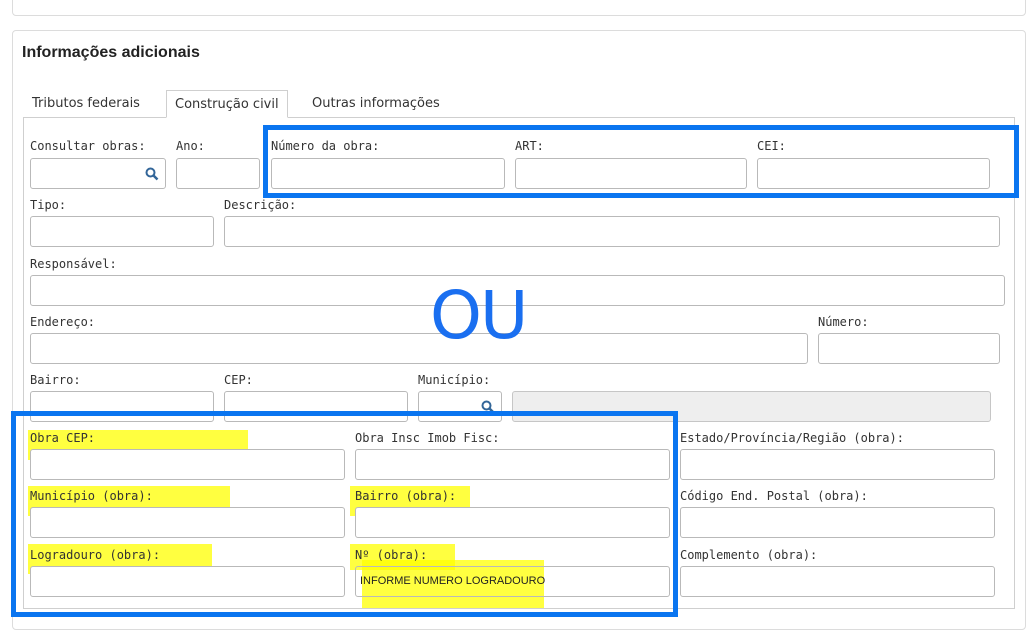 This screenshot has width=1028, height=630. I want to click on section-title: Informações adicionais, so click(111, 52).